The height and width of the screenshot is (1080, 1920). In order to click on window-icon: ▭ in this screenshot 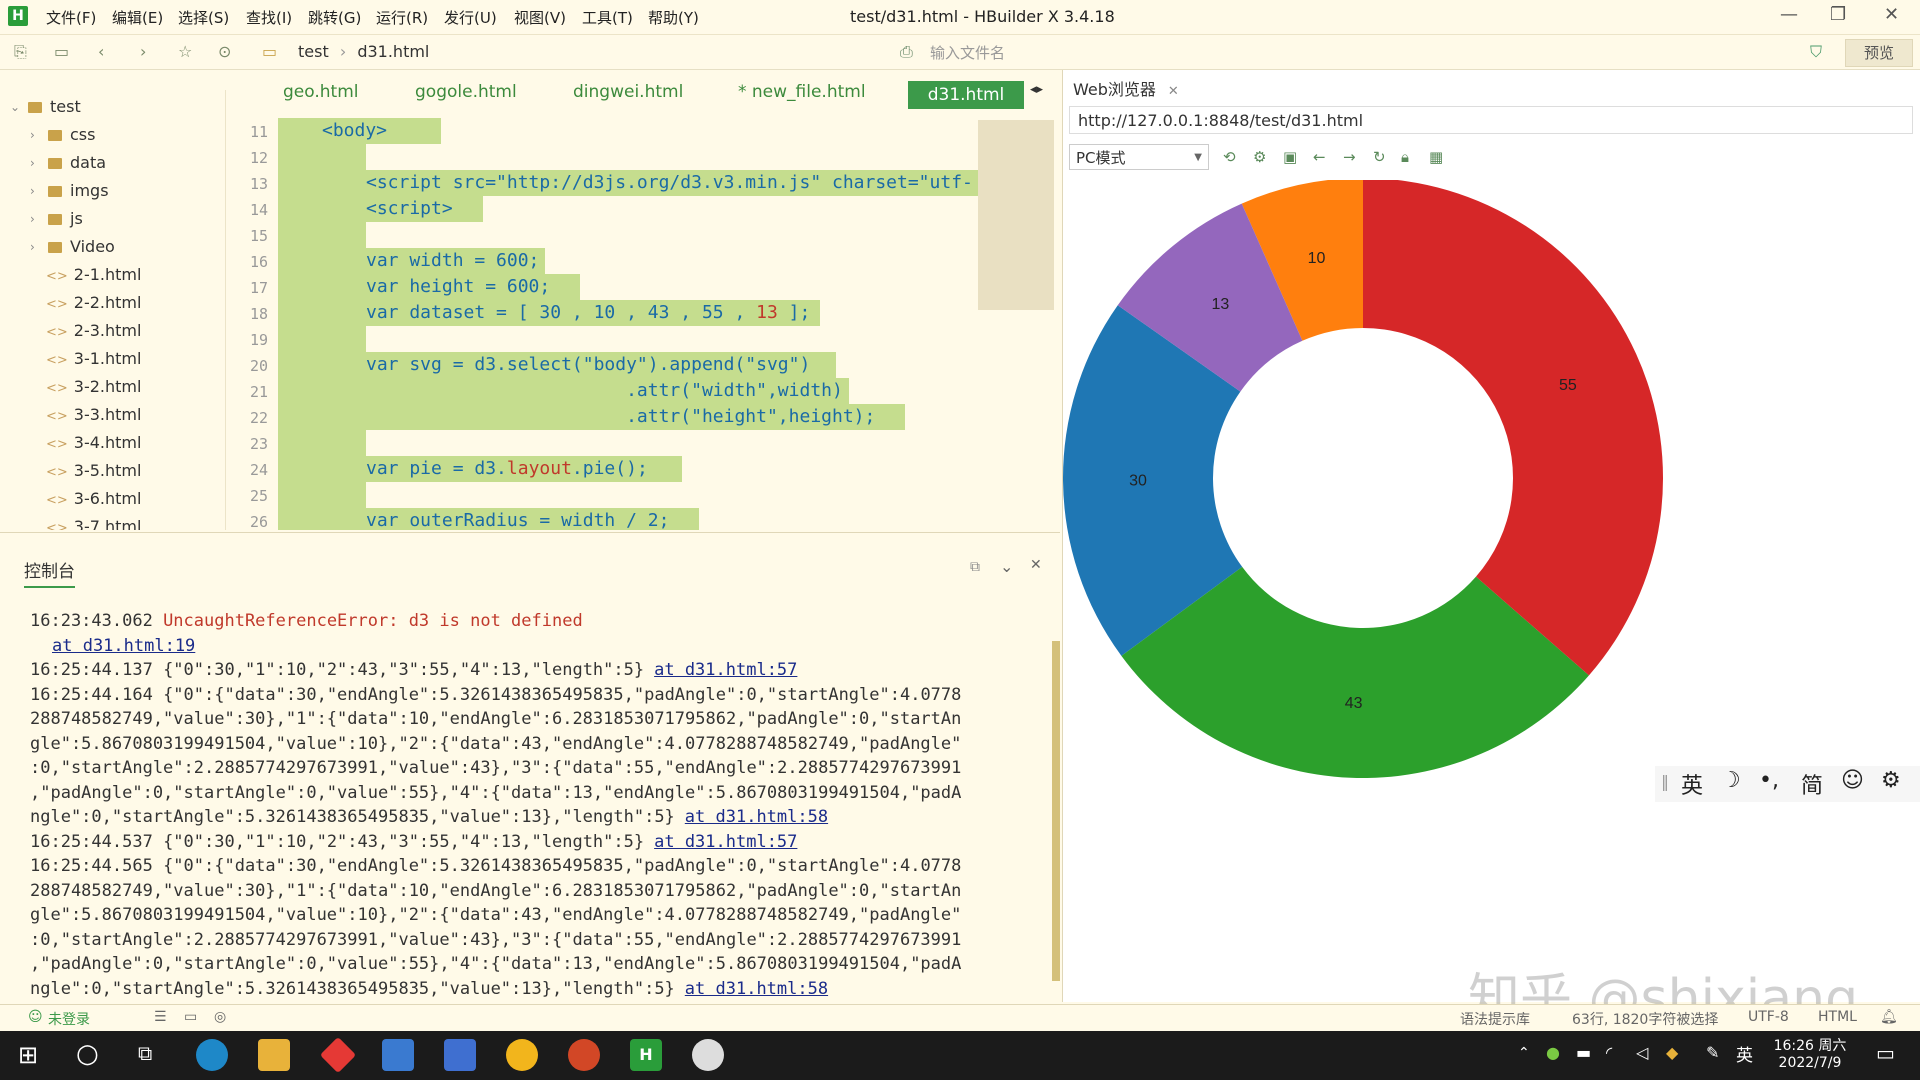, I will do `click(190, 1017)`.